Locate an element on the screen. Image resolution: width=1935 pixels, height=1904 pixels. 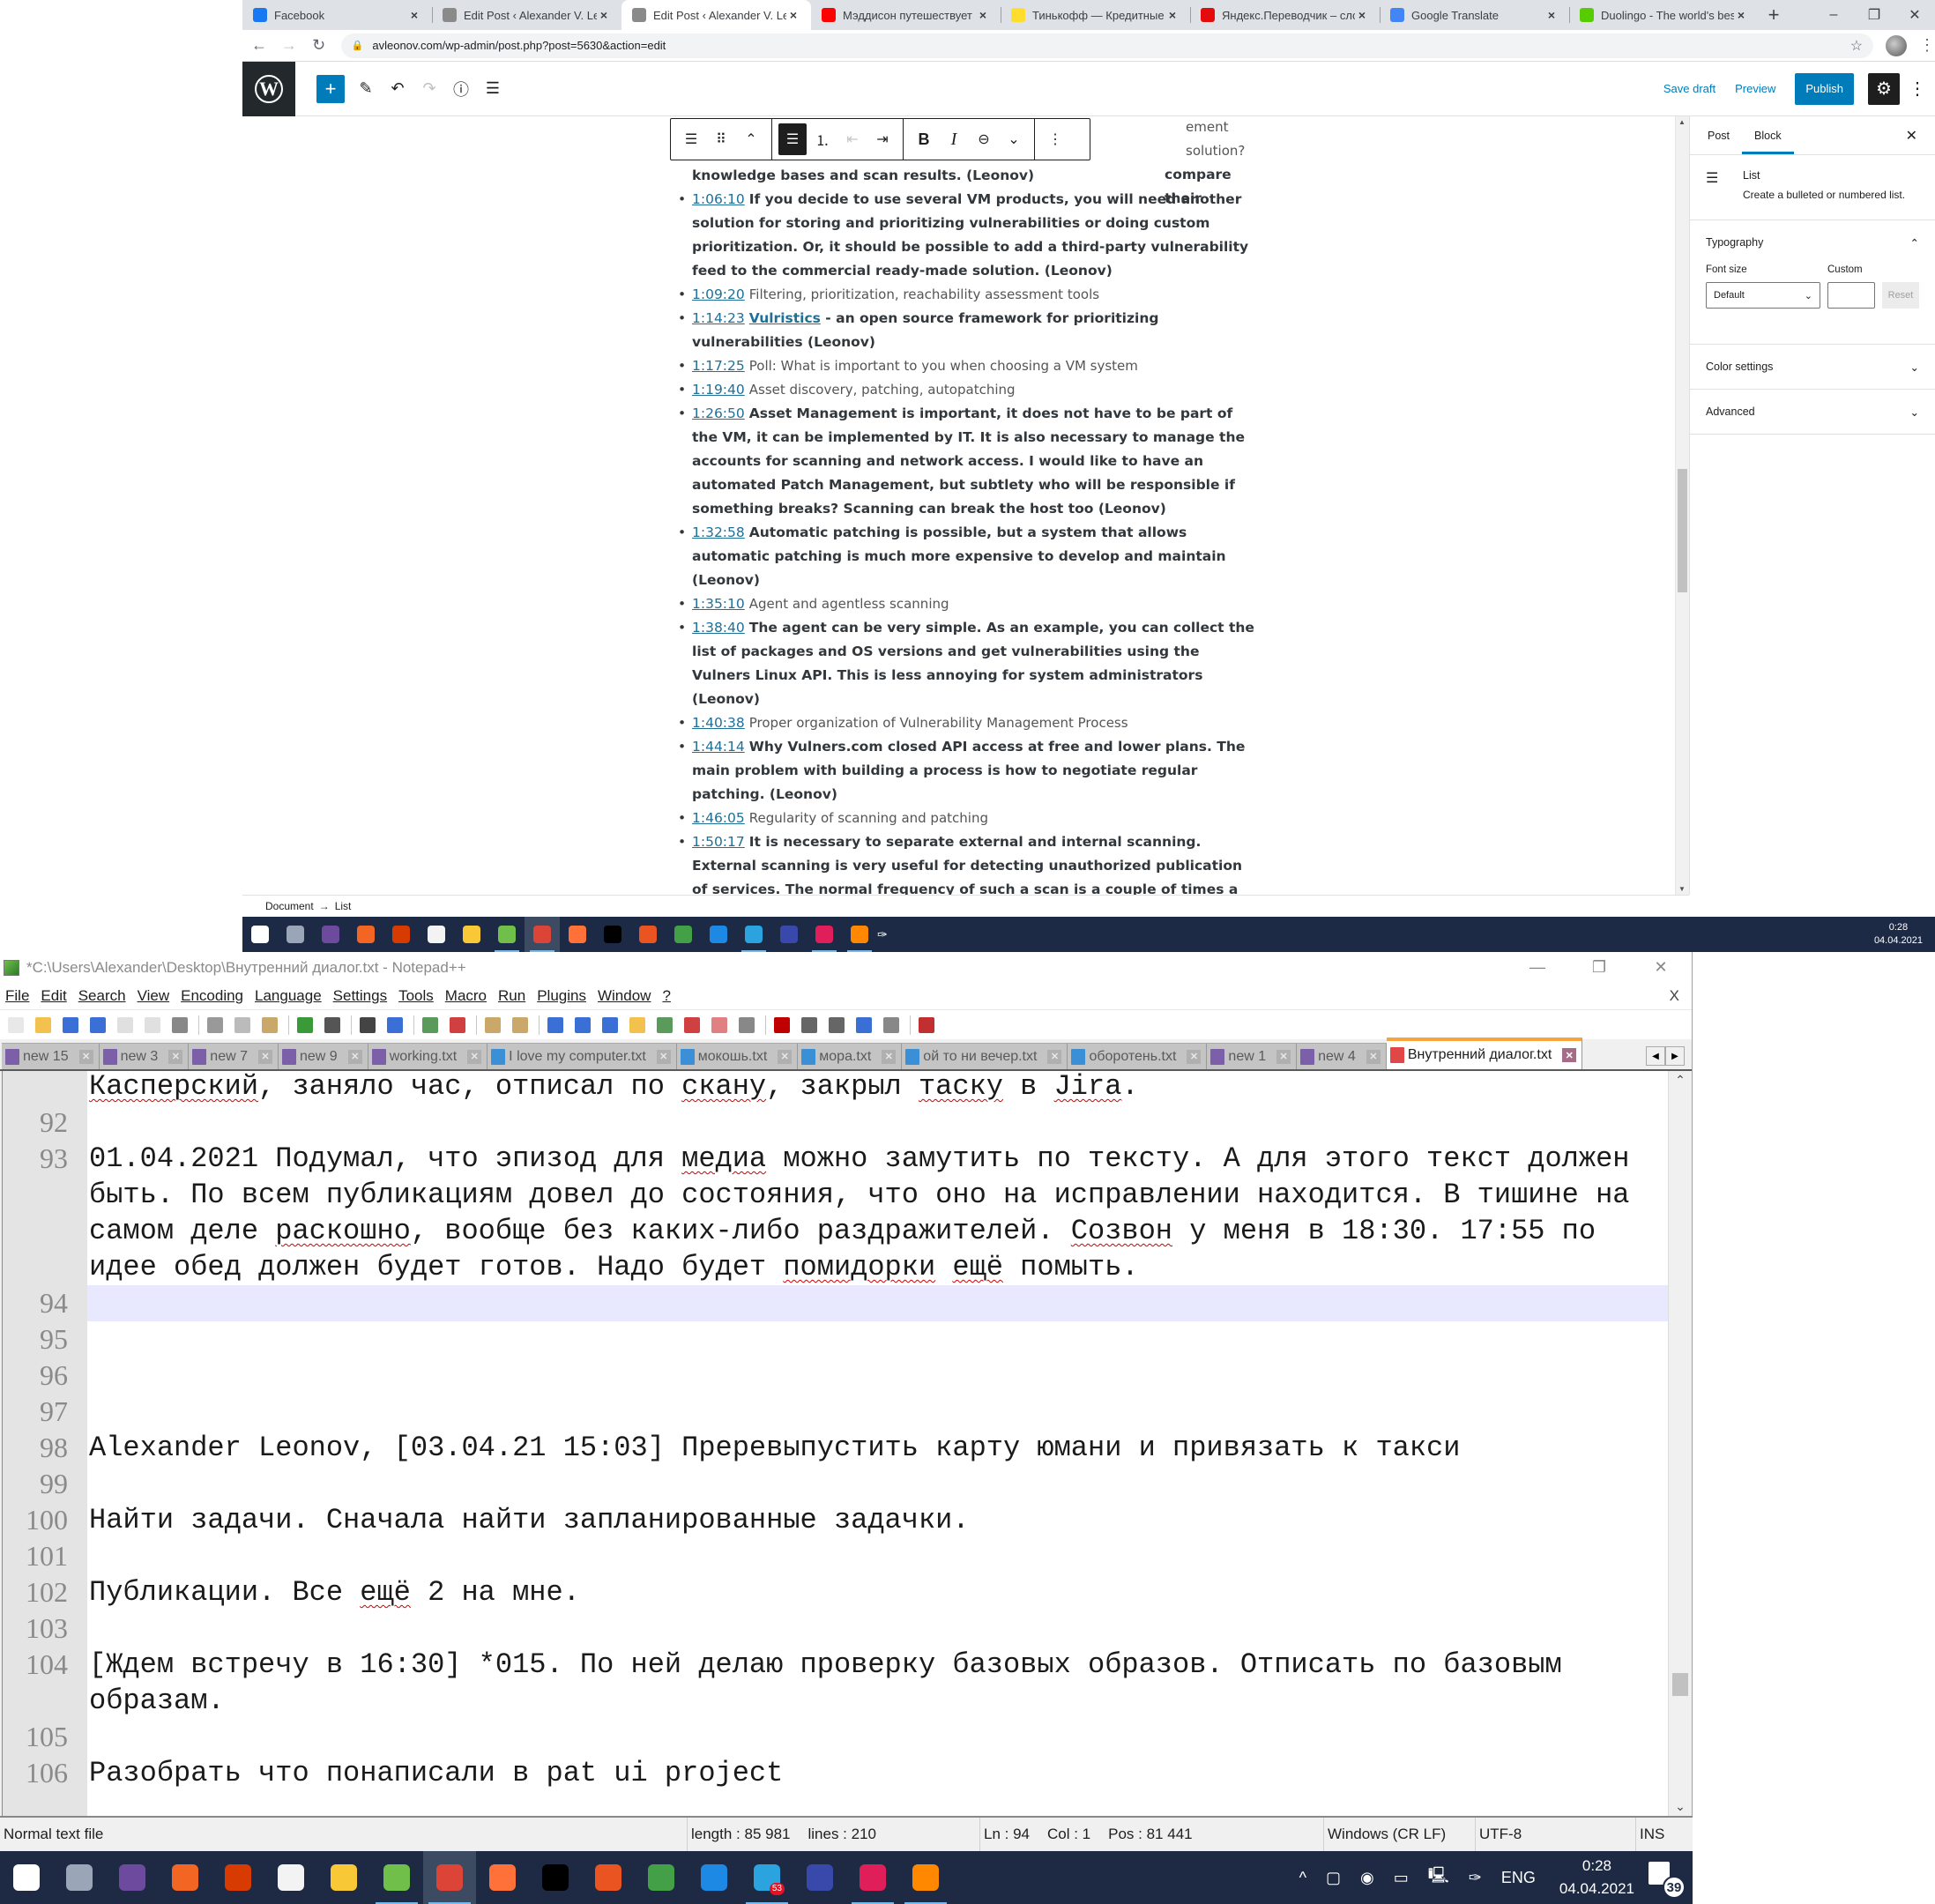
browser-tab: Google Translate × is located at coordinates (1475, 15).